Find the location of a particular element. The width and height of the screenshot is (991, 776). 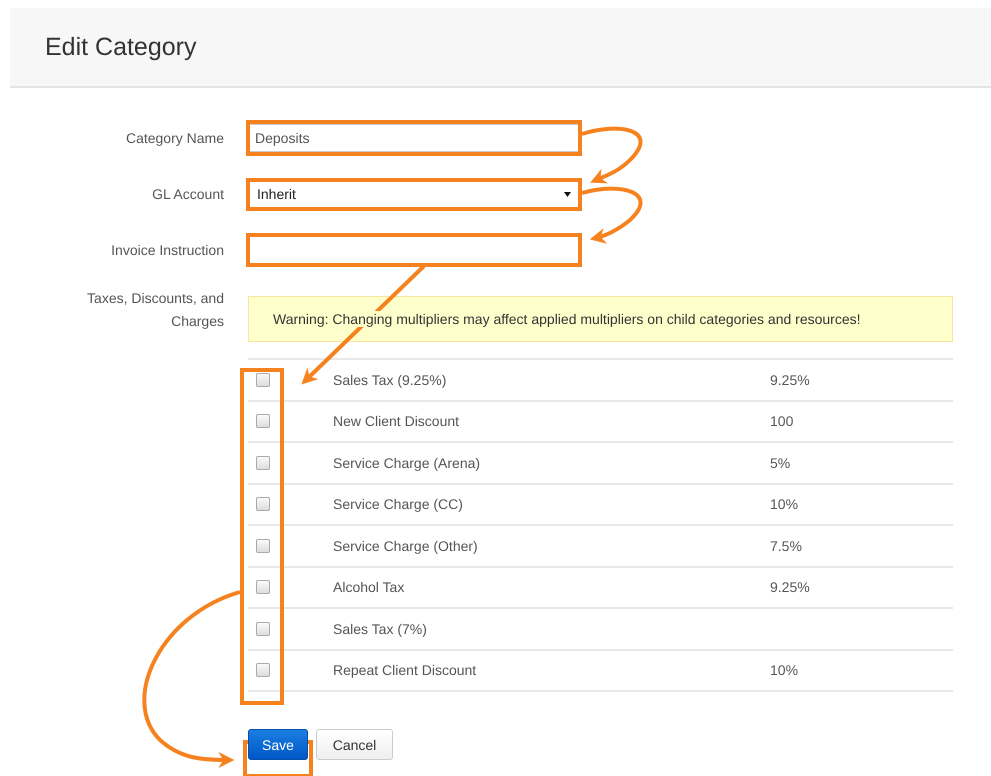

table-cell: 5% is located at coordinates (780, 462).